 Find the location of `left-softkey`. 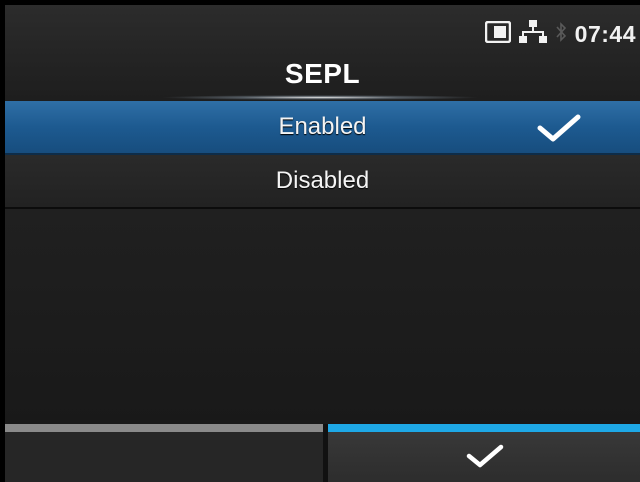

left-softkey is located at coordinates (164, 453).